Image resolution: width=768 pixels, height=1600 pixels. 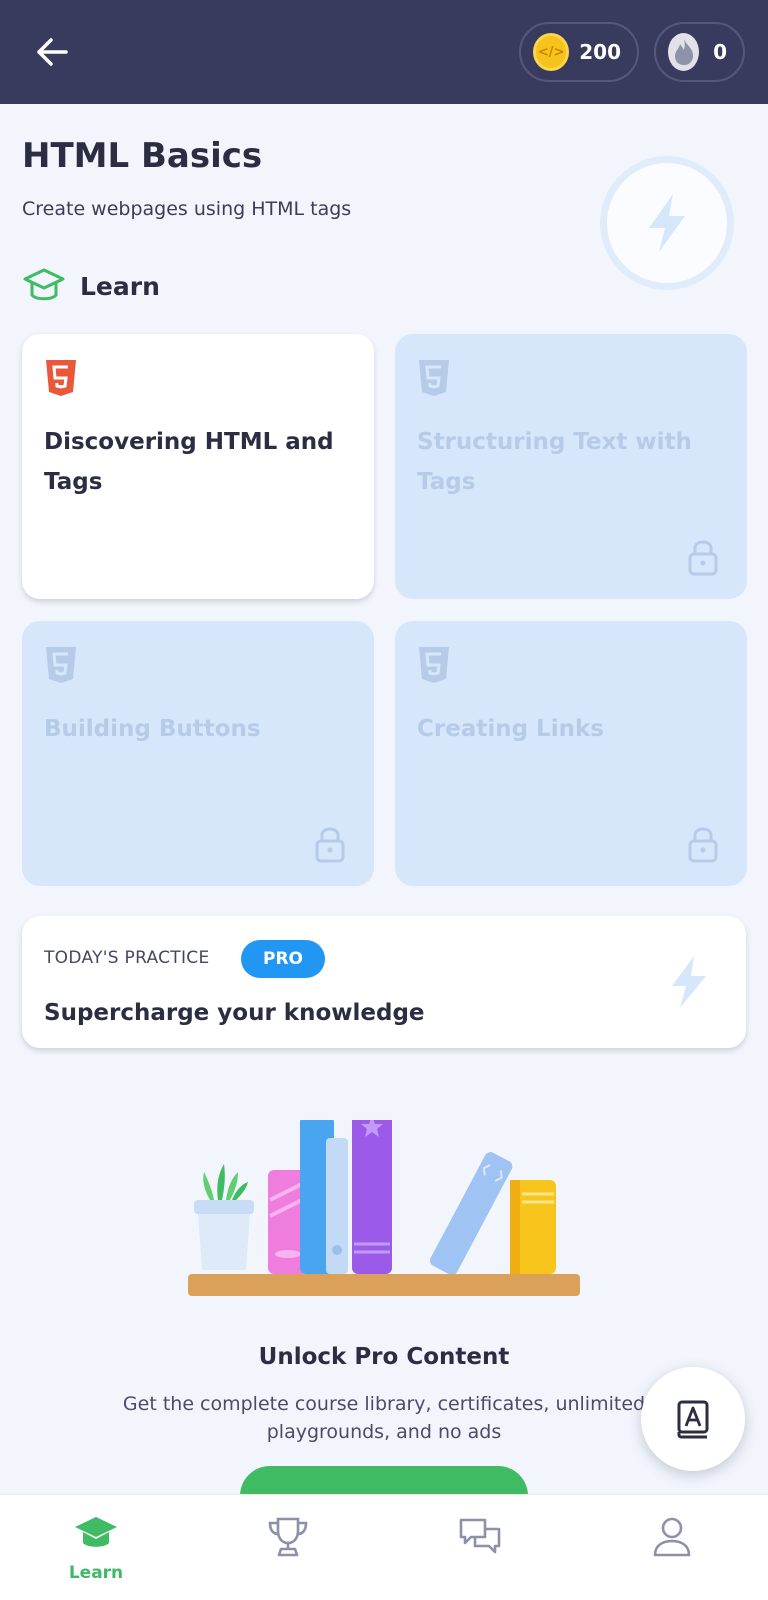 I want to click on pro-badge: PRO, so click(x=283, y=959).